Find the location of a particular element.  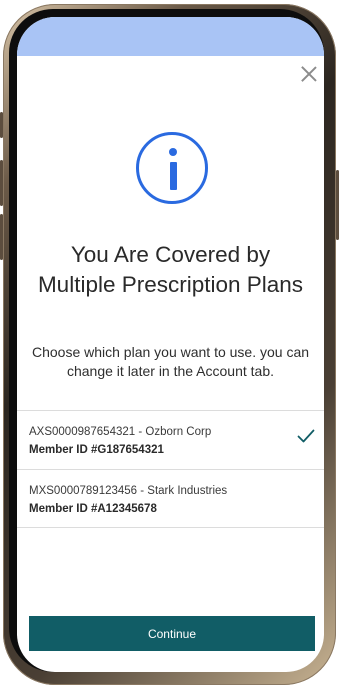

checkmark-icon is located at coordinates (306, 436).